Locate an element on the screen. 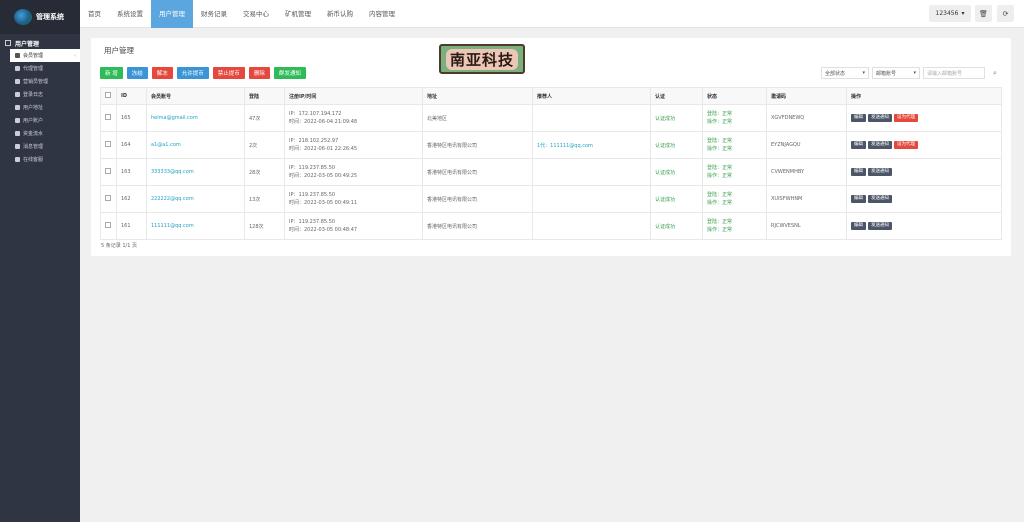  nav-tab: 交易中心 is located at coordinates (256, 14).